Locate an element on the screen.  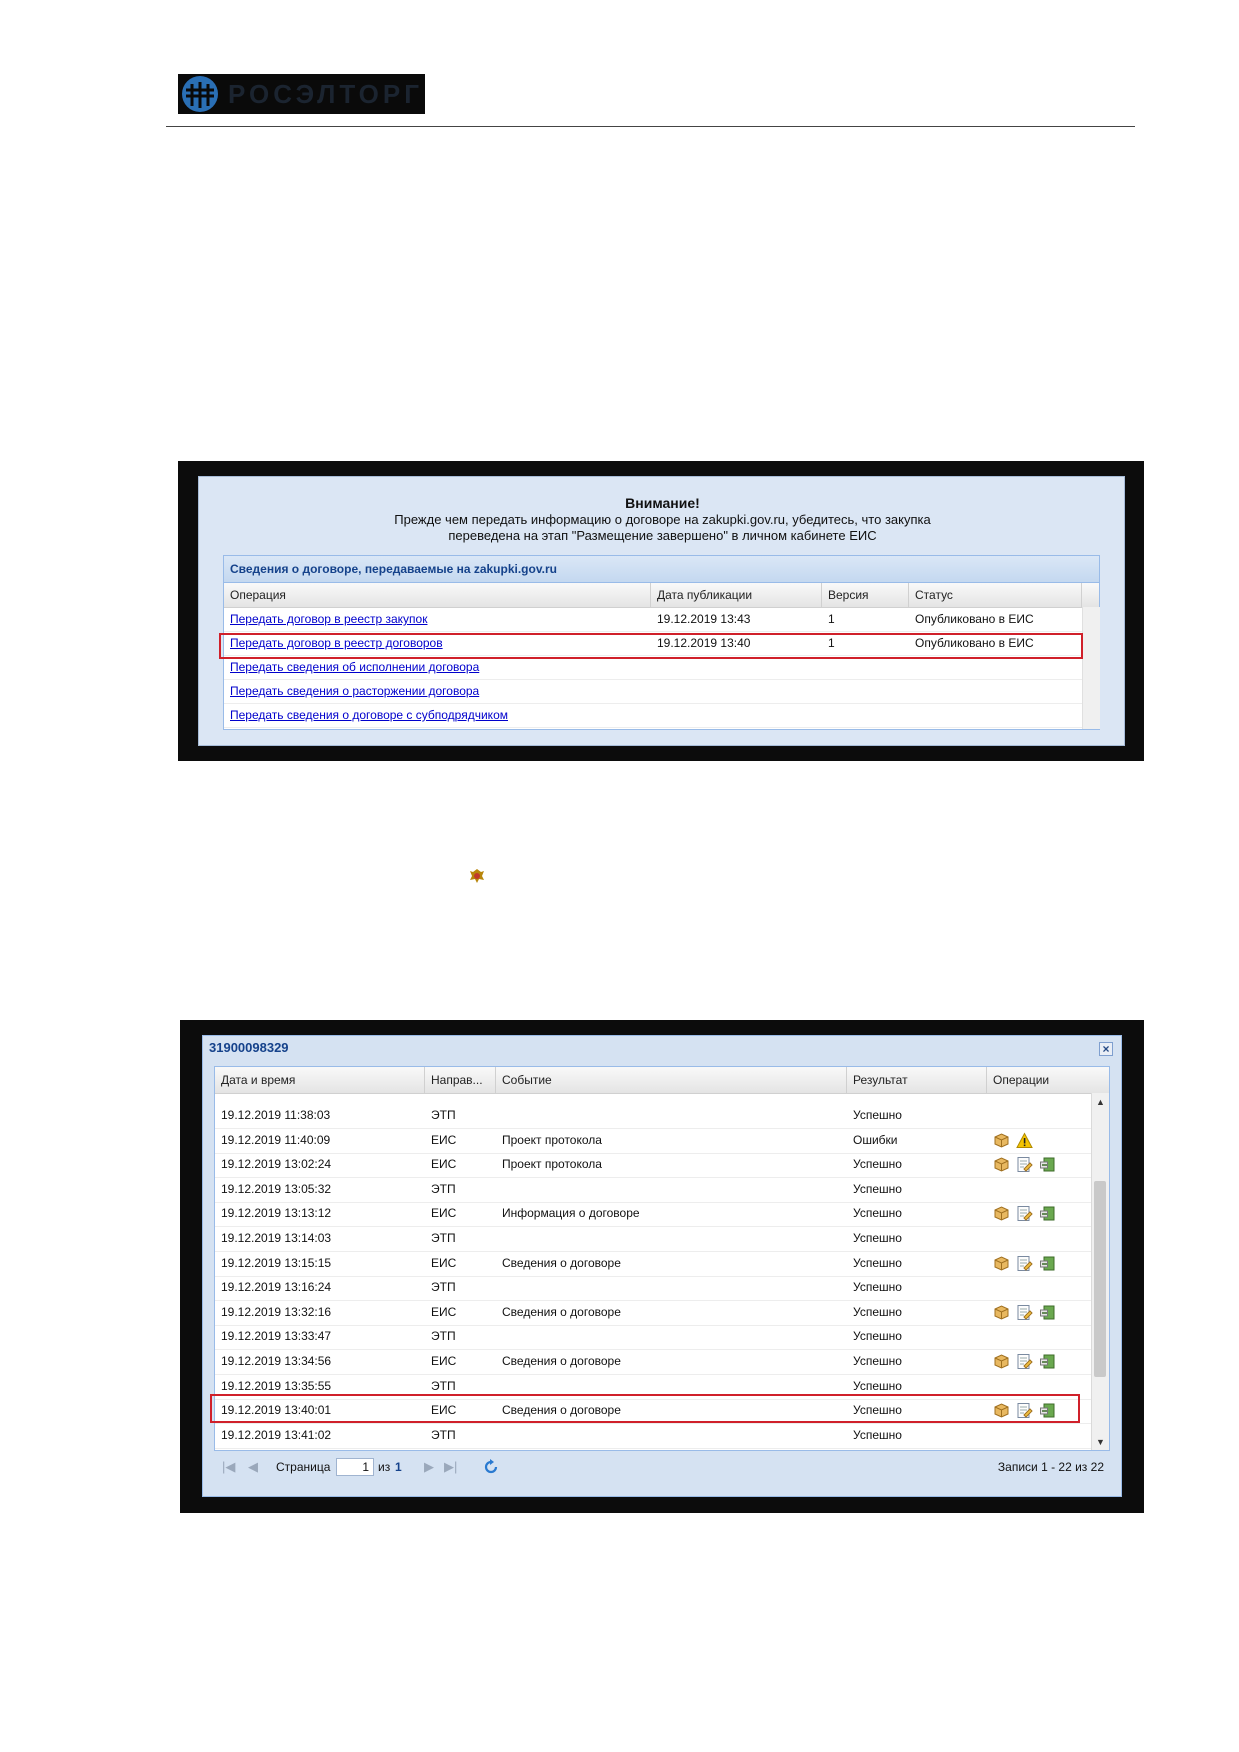
first-page-icon: |◀ is located at coordinates (228, 1467).